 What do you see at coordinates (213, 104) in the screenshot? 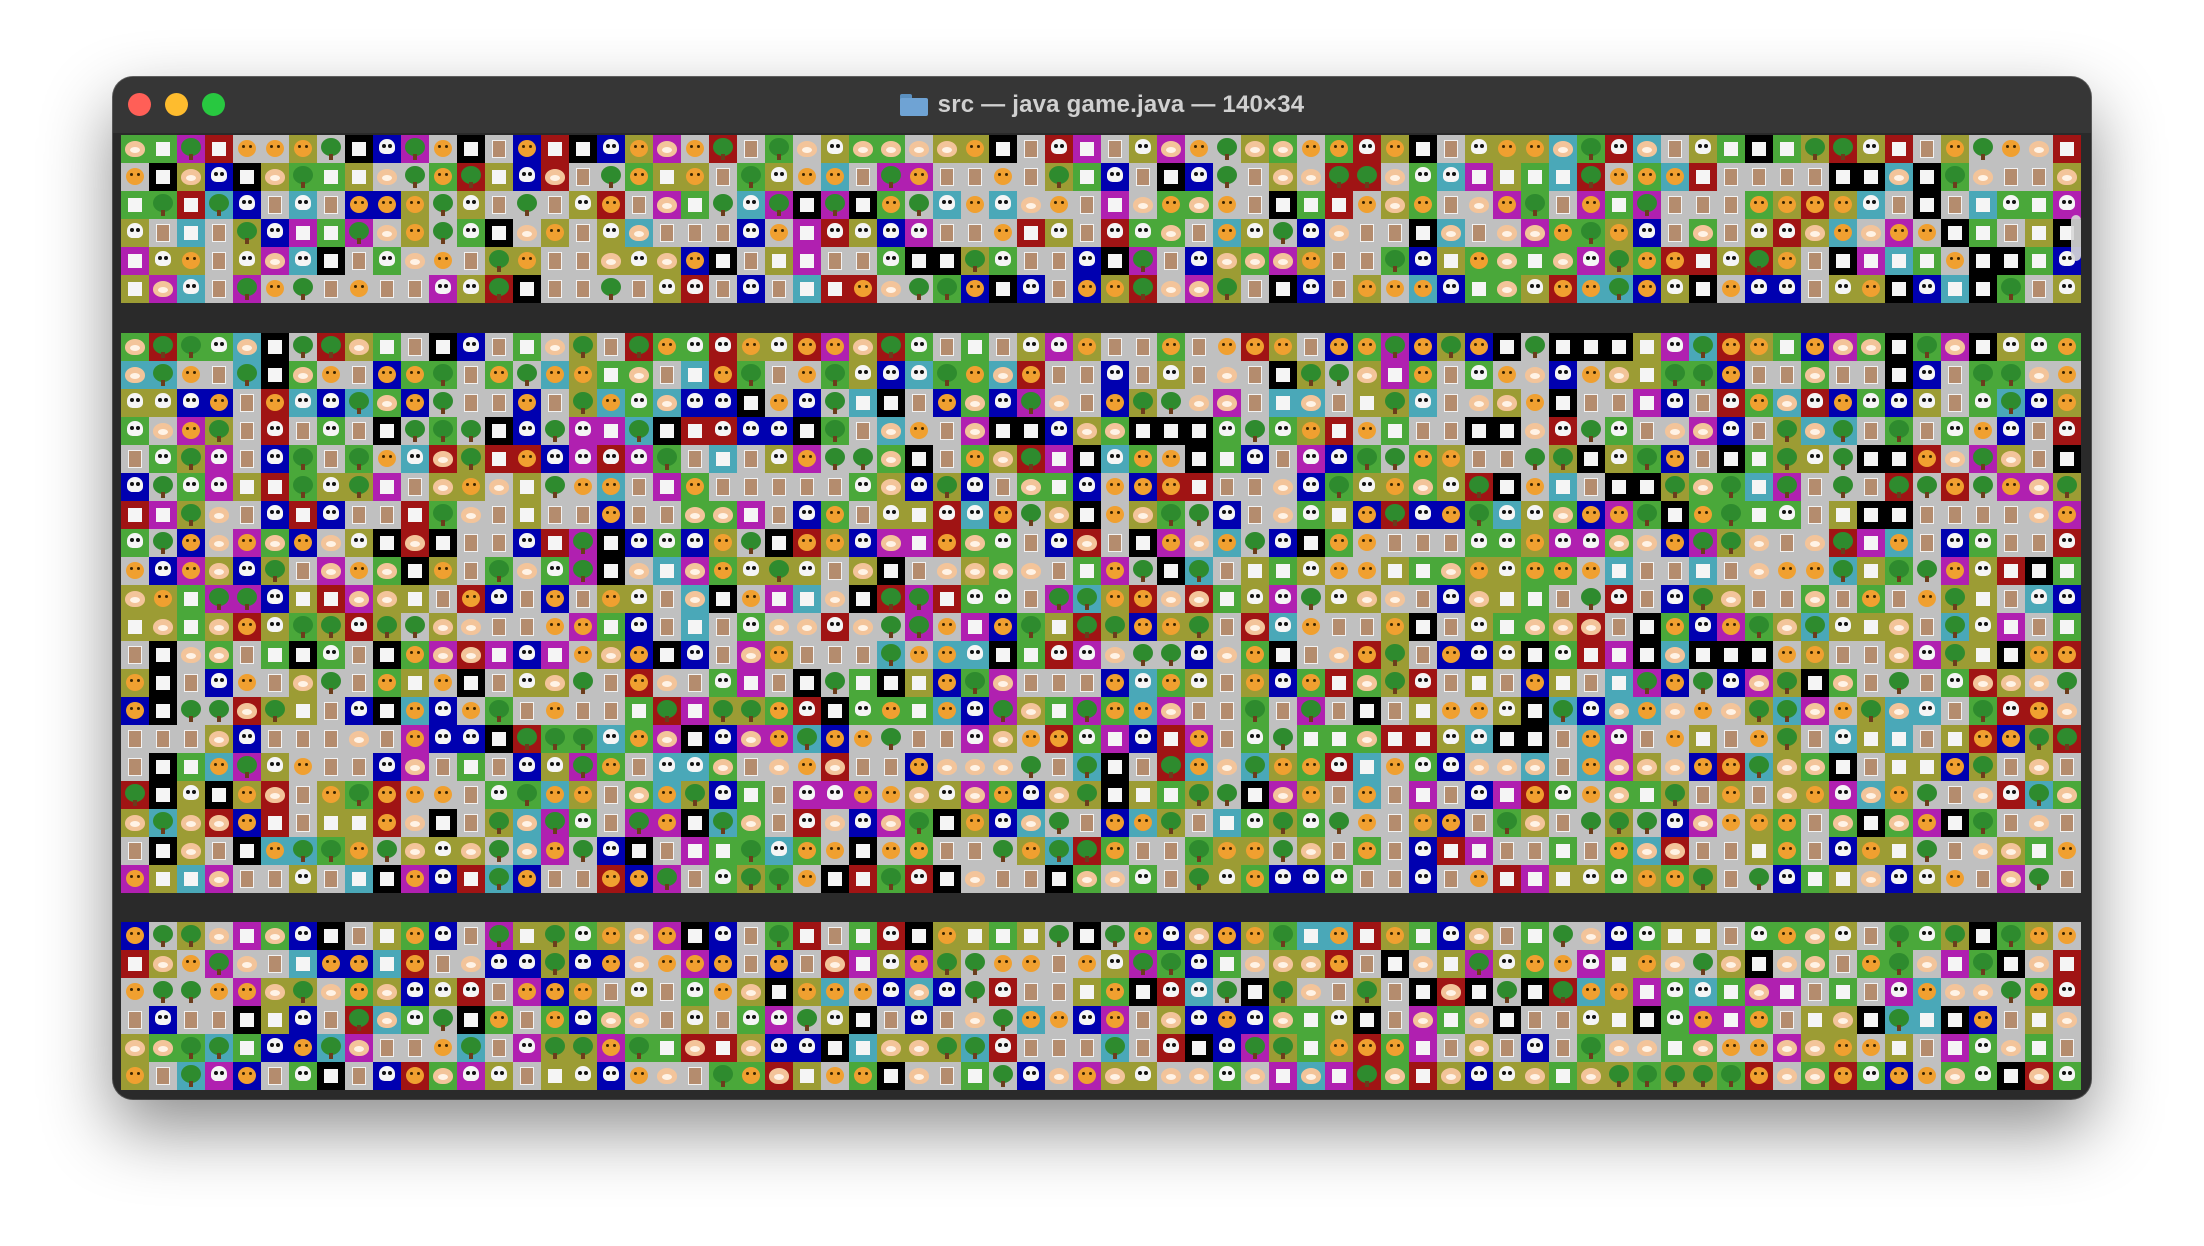
I see `maximize-button` at bounding box center [213, 104].